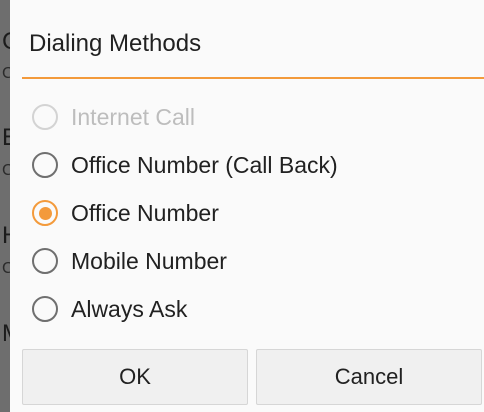  Describe the element at coordinates (45, 213) in the screenshot. I see `radio-button-checked` at that location.